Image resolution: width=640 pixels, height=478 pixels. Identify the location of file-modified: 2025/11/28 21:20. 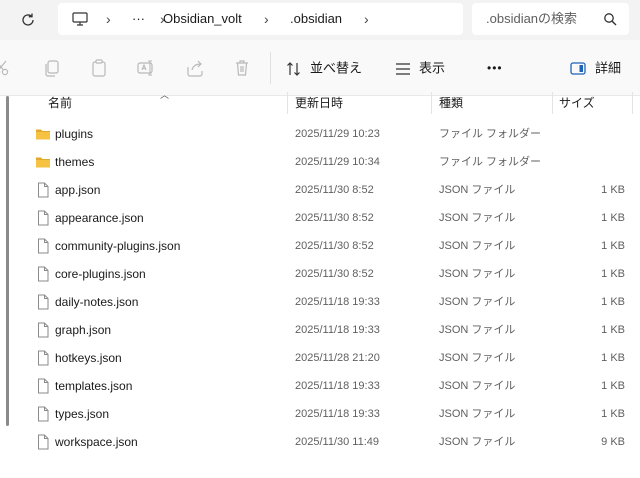
(337, 358).